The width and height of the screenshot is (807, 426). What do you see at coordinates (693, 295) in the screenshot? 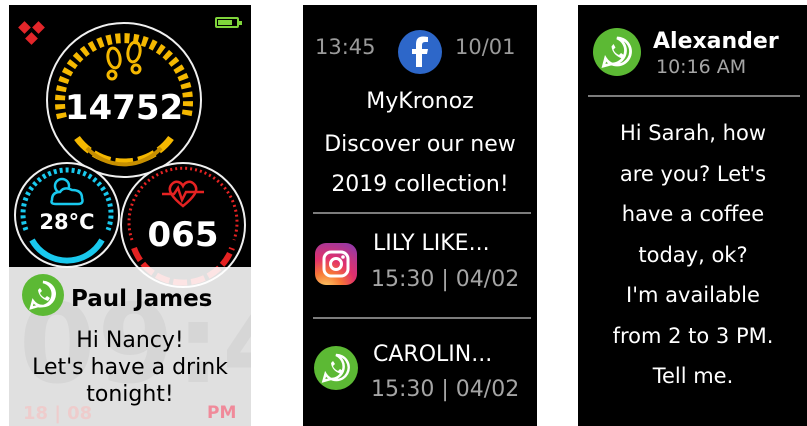
I see `message-line: I'm available` at bounding box center [693, 295].